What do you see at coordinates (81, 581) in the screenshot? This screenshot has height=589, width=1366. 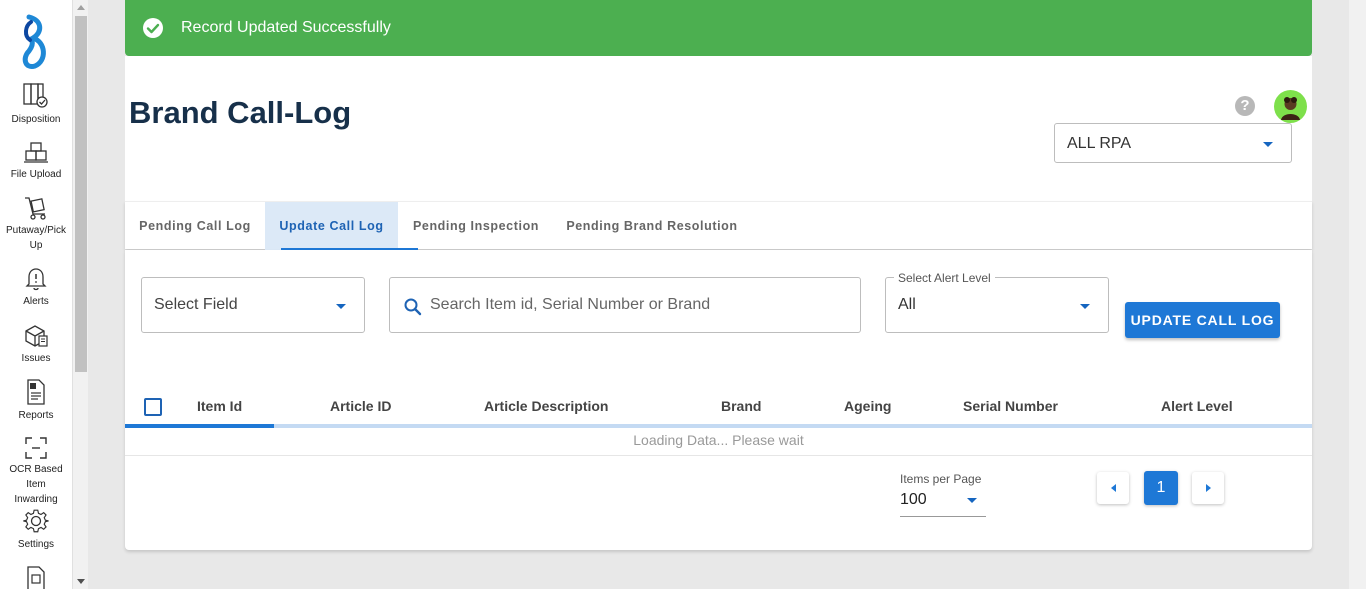 I see `scroll-down-icon` at bounding box center [81, 581].